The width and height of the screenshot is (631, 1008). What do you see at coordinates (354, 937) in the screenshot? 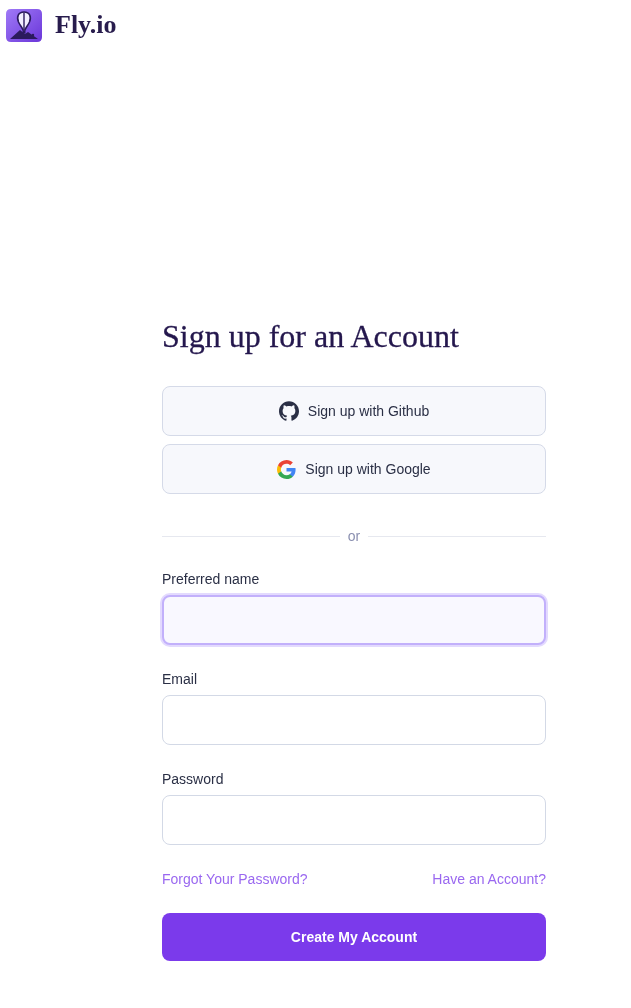
I see `create-account-button: Create My Account` at bounding box center [354, 937].